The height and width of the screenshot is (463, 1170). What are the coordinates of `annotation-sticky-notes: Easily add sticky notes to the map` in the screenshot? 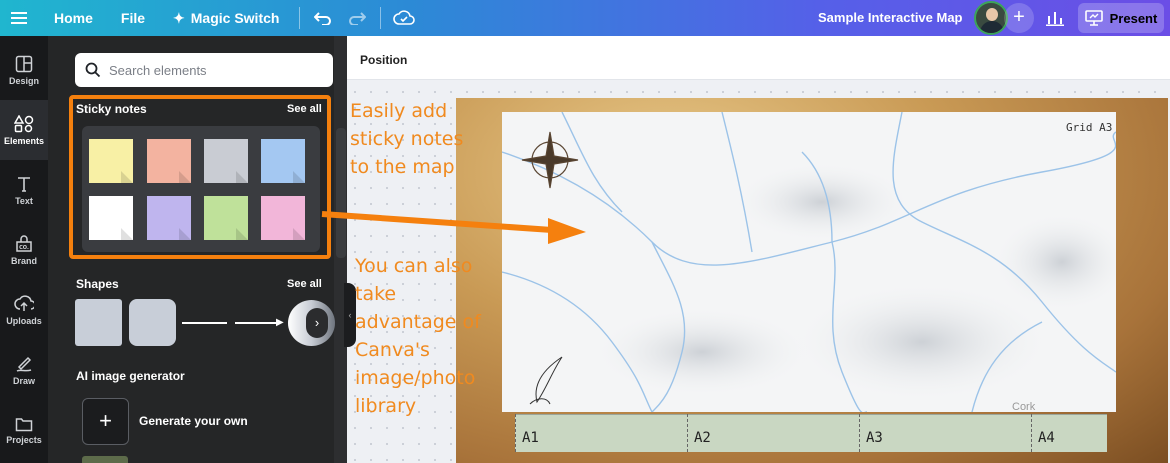 It's located at (407, 139).